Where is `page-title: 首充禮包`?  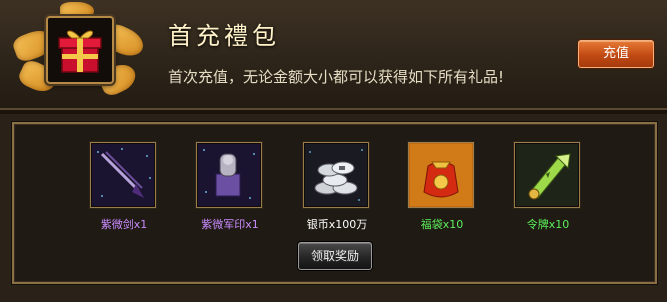
page-title: 首充禮包 is located at coordinates (224, 36).